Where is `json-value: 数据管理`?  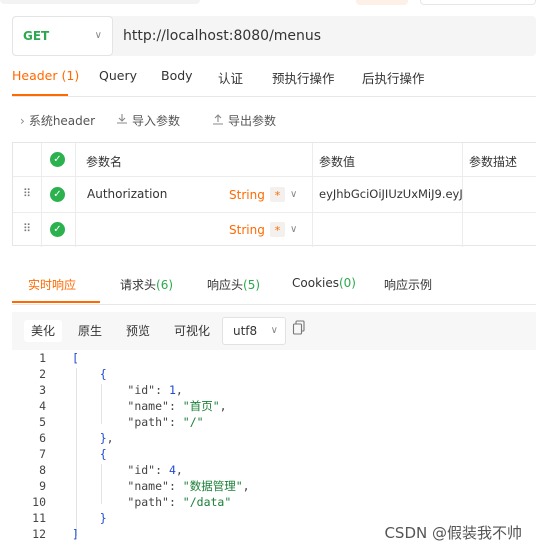 json-value: 数据管理 is located at coordinates (212, 486).